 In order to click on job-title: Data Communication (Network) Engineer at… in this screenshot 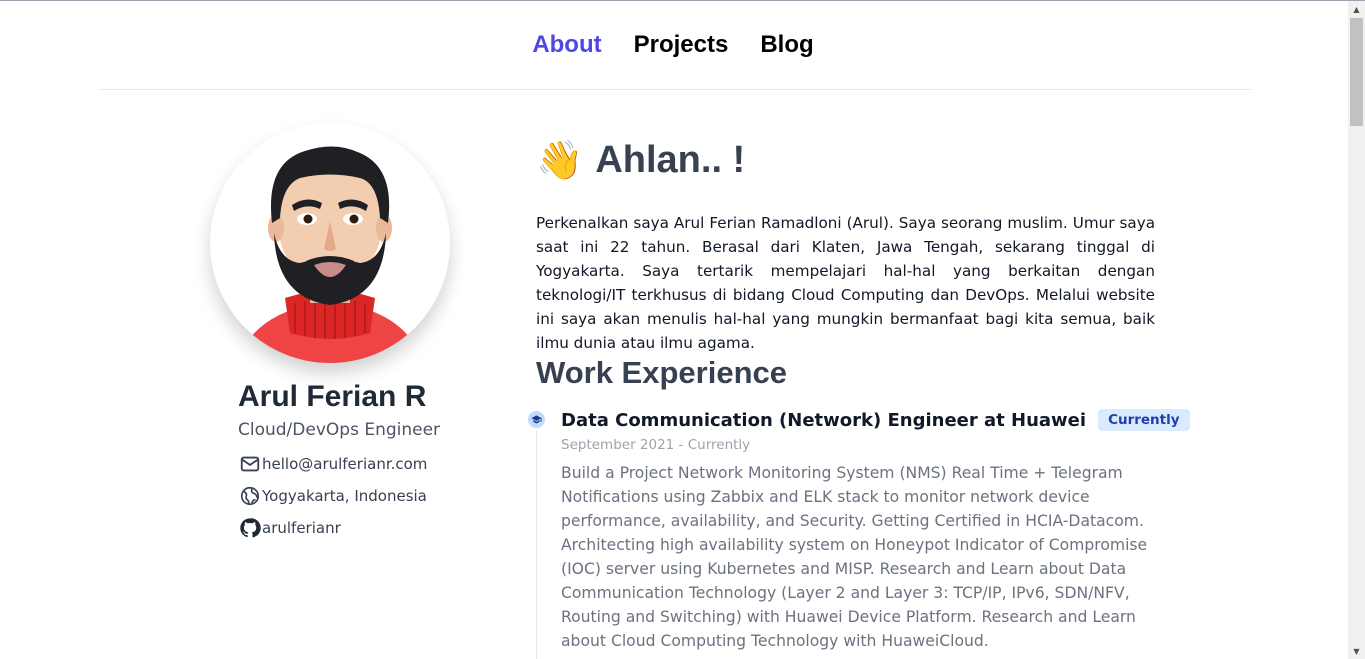, I will do `click(824, 420)`.